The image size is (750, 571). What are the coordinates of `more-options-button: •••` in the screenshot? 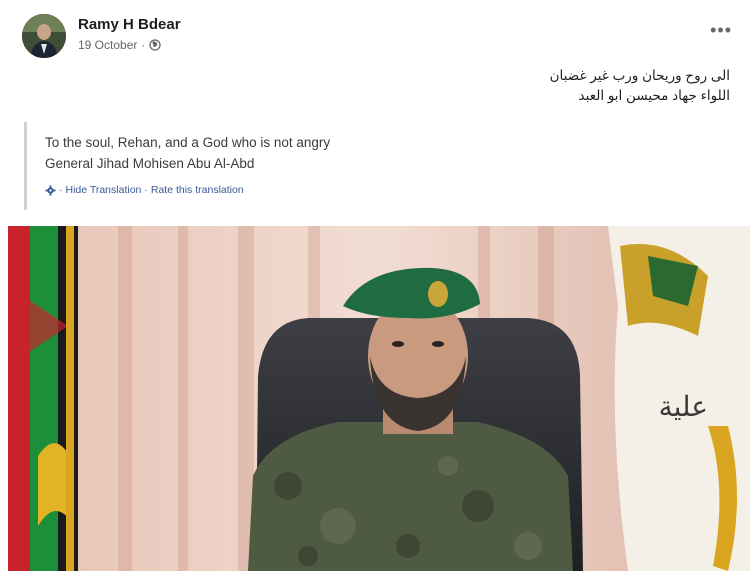 It's located at (721, 30).